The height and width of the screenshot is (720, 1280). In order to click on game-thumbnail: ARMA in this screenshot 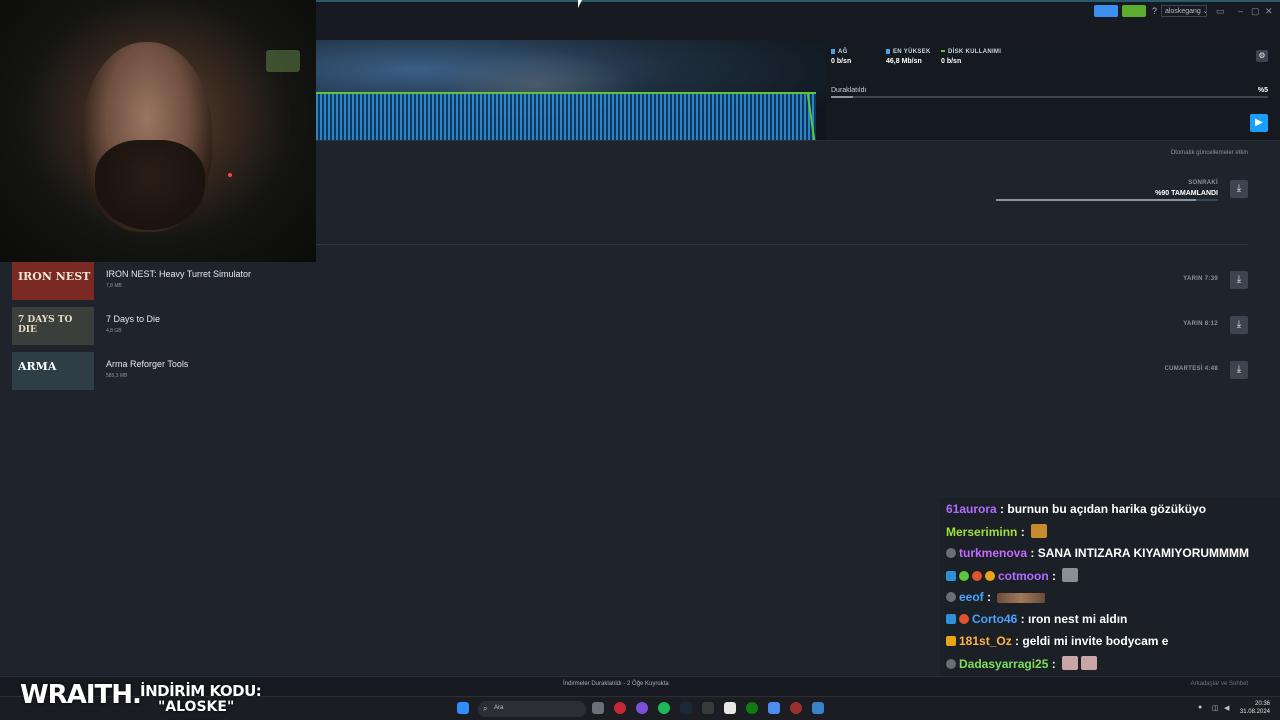, I will do `click(53, 371)`.